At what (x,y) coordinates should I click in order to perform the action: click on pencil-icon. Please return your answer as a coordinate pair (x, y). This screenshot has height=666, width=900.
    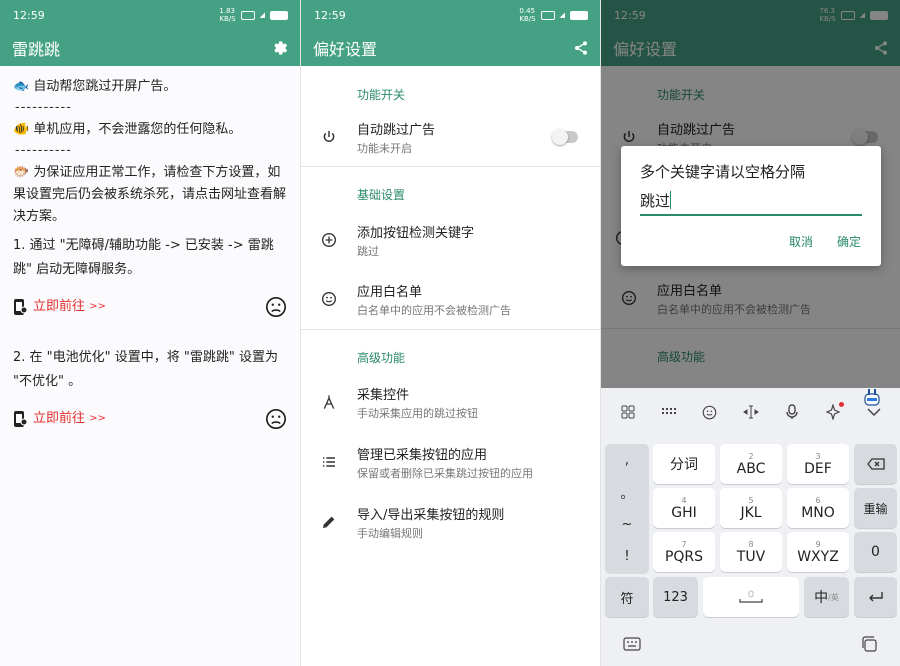
    Looking at the image, I should click on (329, 522).